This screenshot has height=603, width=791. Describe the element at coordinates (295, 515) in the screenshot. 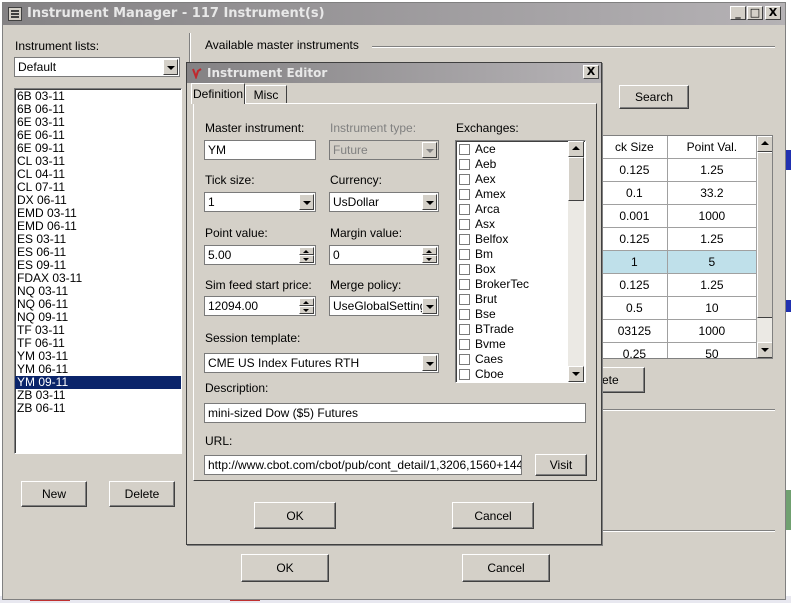

I see `editor-ok-button: OK` at that location.